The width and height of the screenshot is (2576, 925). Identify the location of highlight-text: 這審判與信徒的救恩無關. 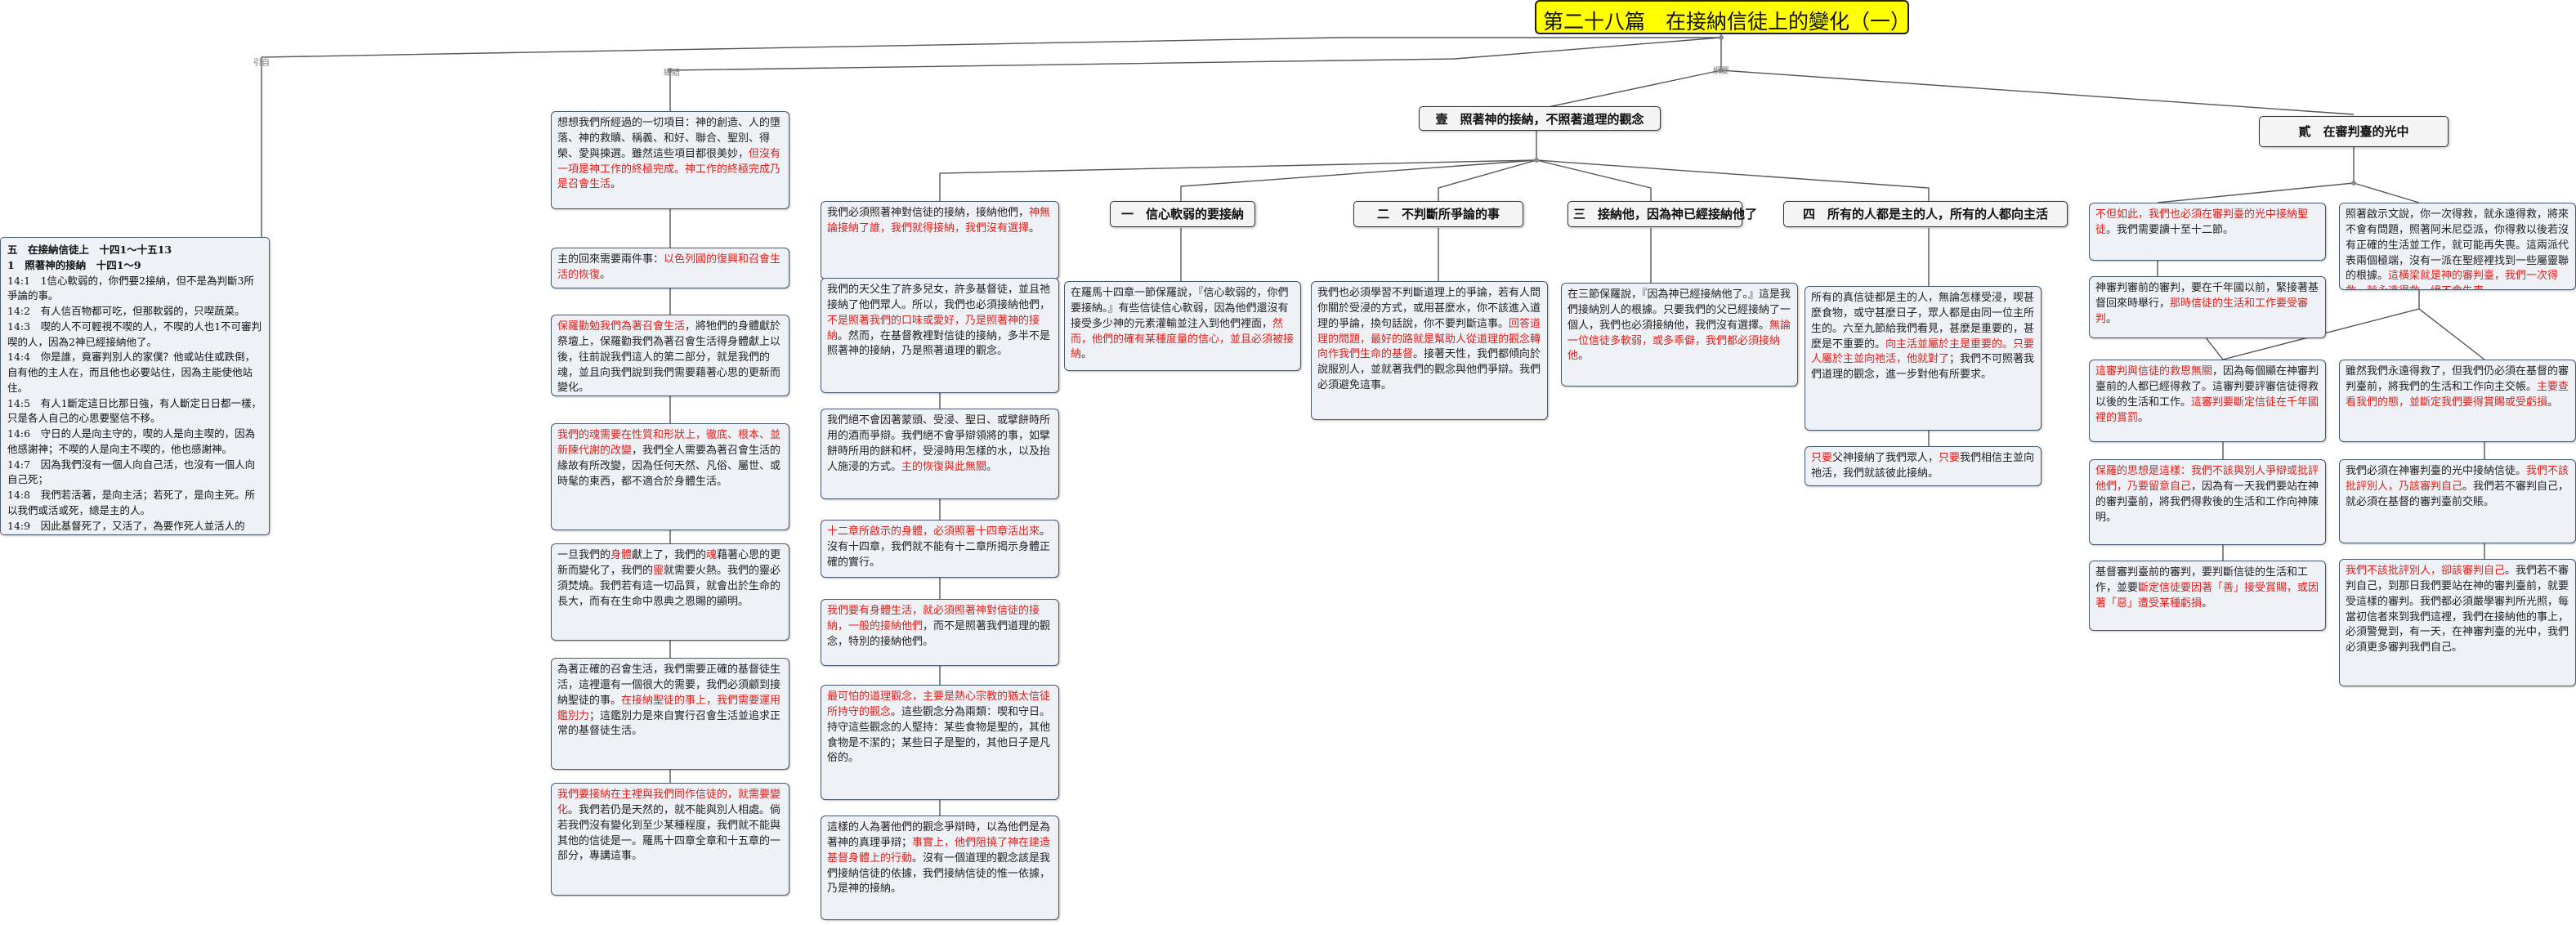
(2154, 371).